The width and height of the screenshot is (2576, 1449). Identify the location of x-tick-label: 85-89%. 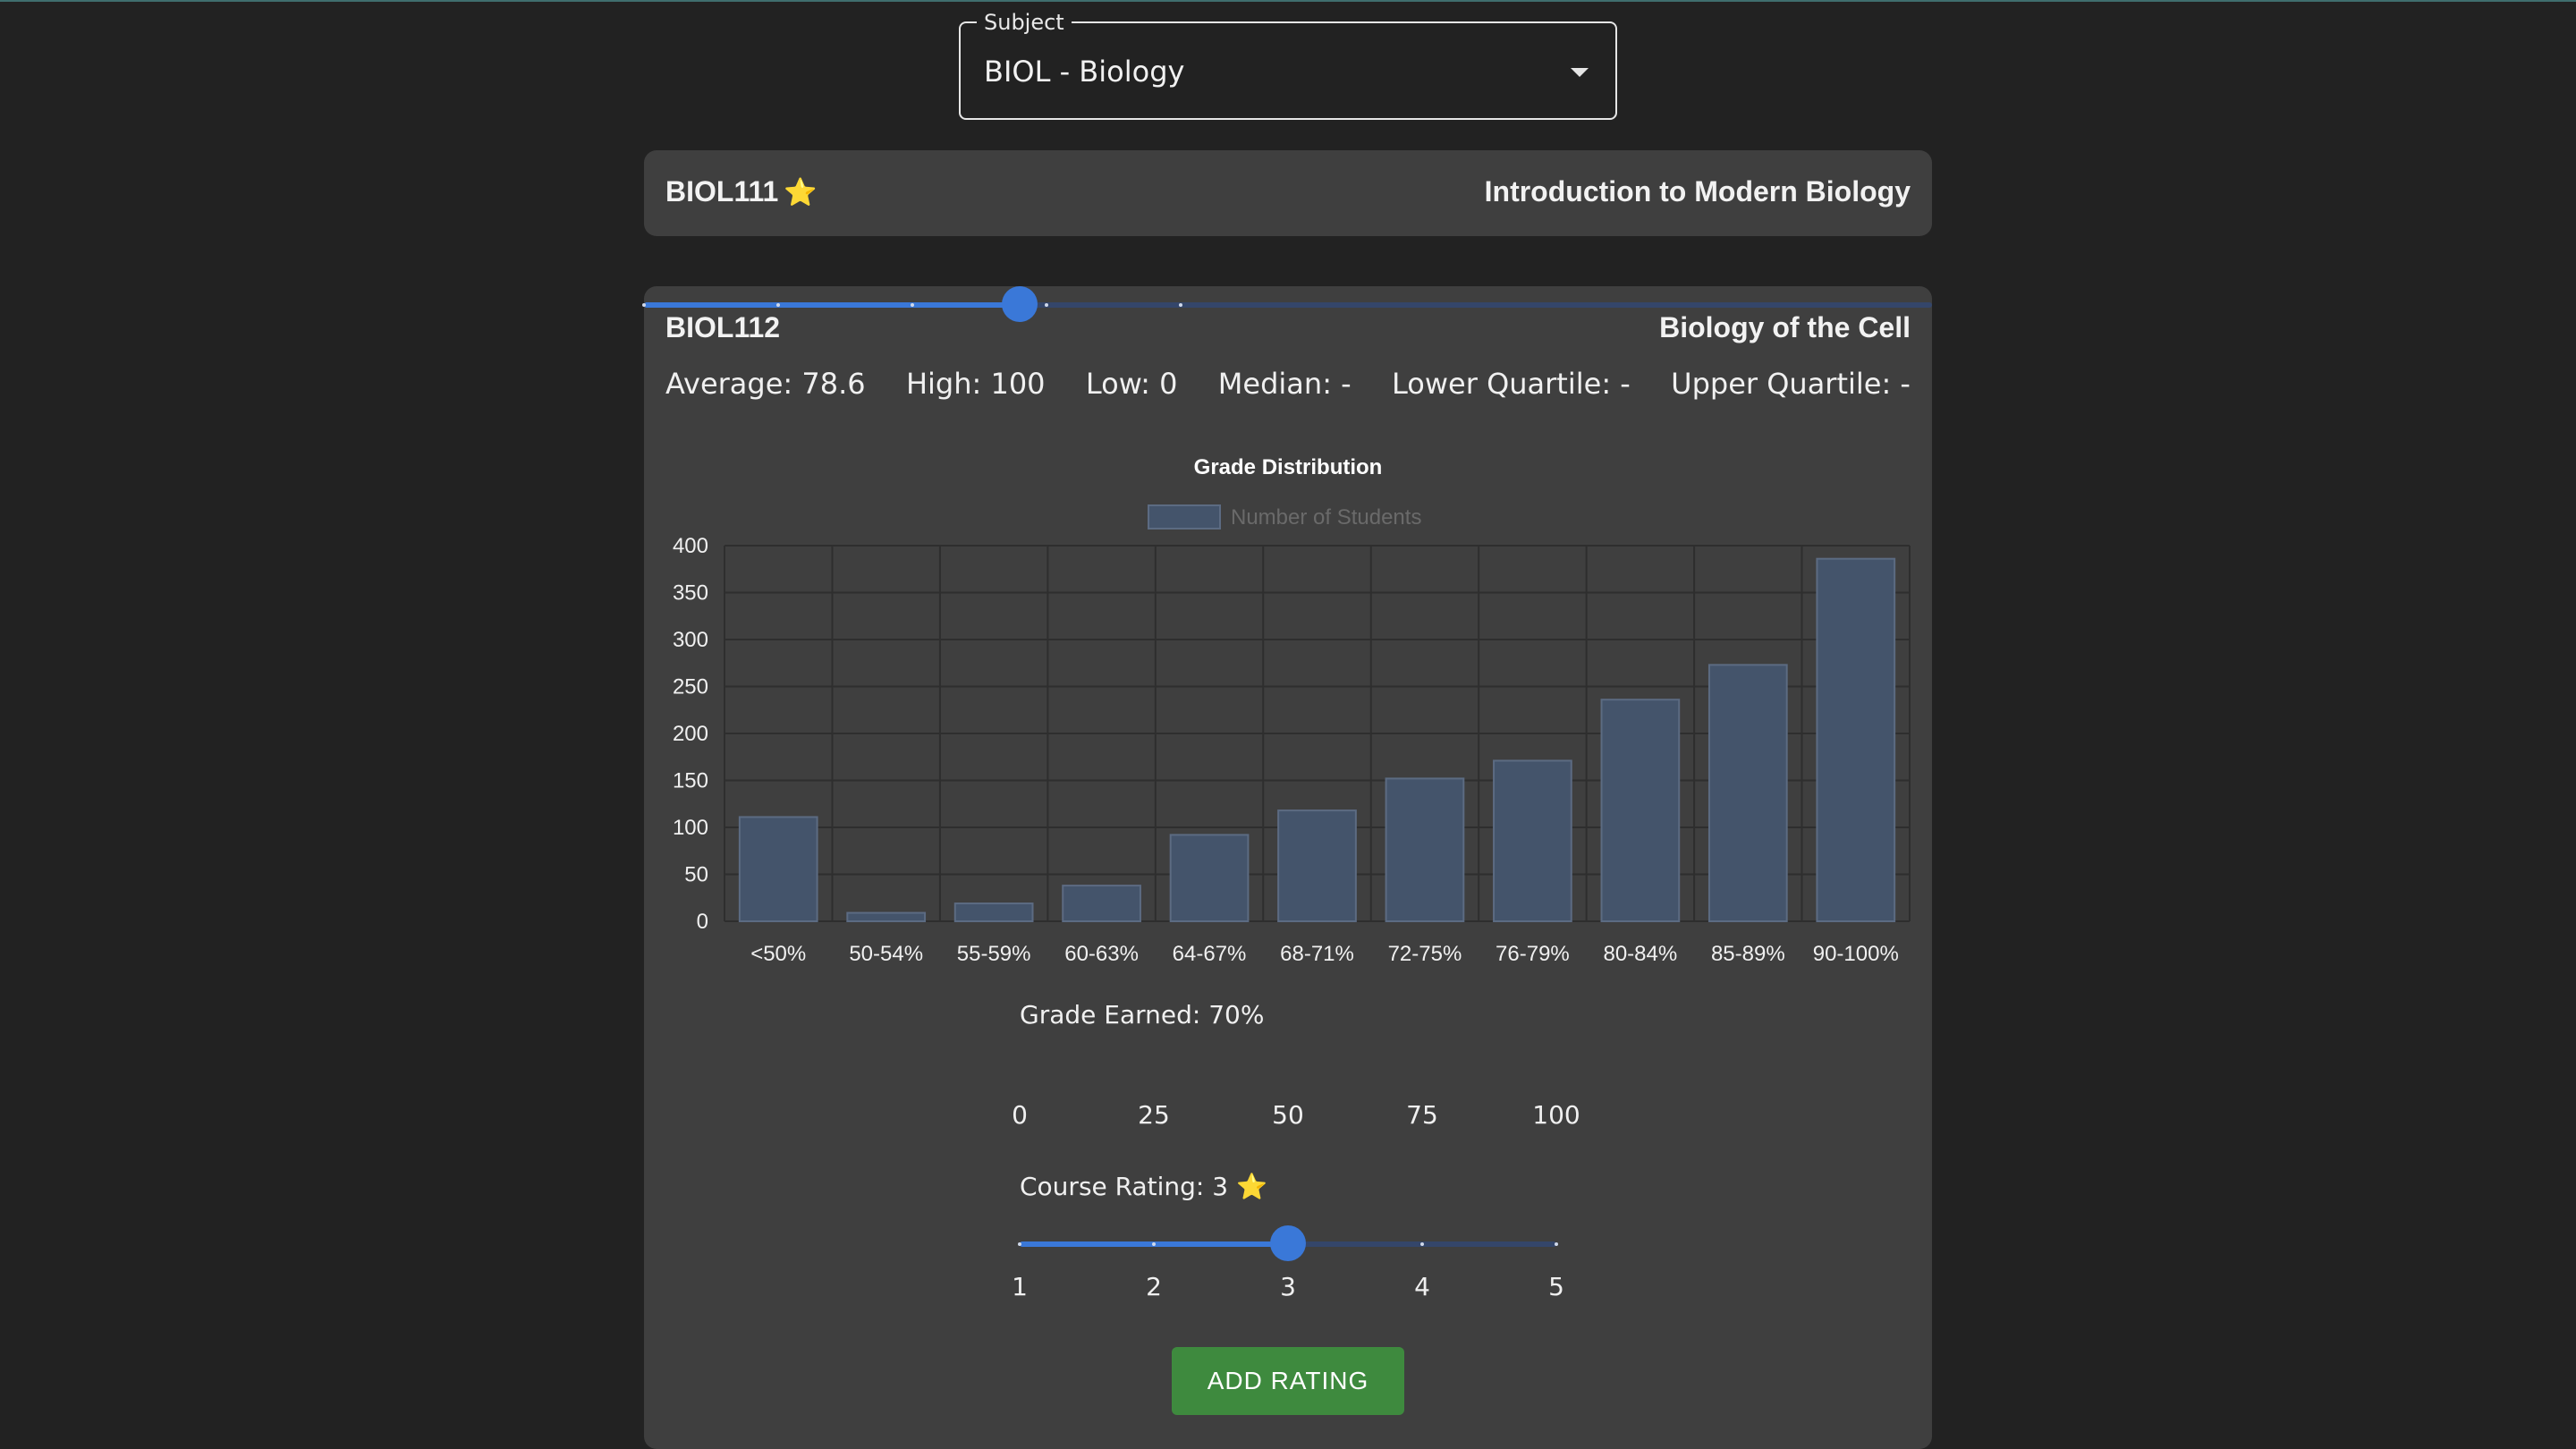
(1748, 954).